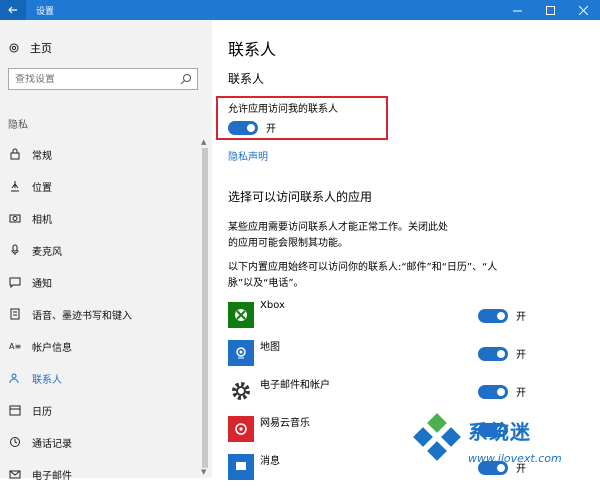  I want to click on notification-icon, so click(15, 282).